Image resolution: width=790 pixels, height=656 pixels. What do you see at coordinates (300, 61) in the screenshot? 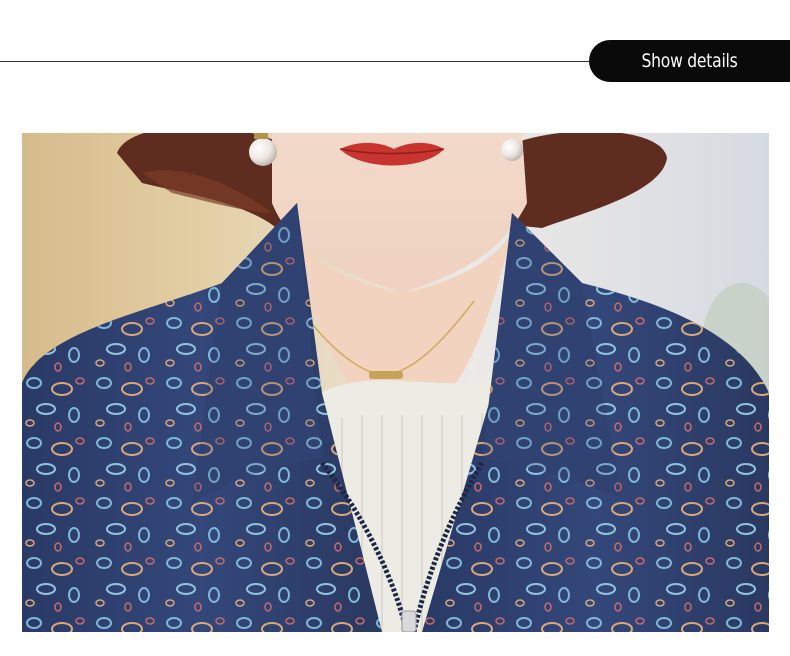
I see `header-divider` at bounding box center [300, 61].